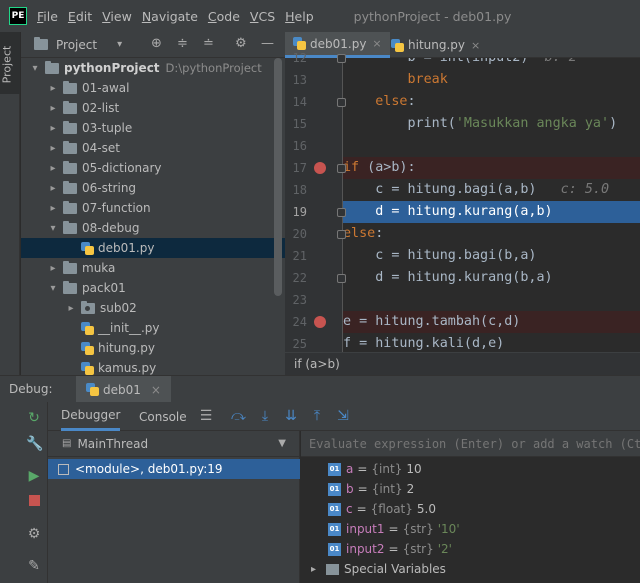  What do you see at coordinates (153, 288) in the screenshot?
I see `tree-item: ▾ pack01` at bounding box center [153, 288].